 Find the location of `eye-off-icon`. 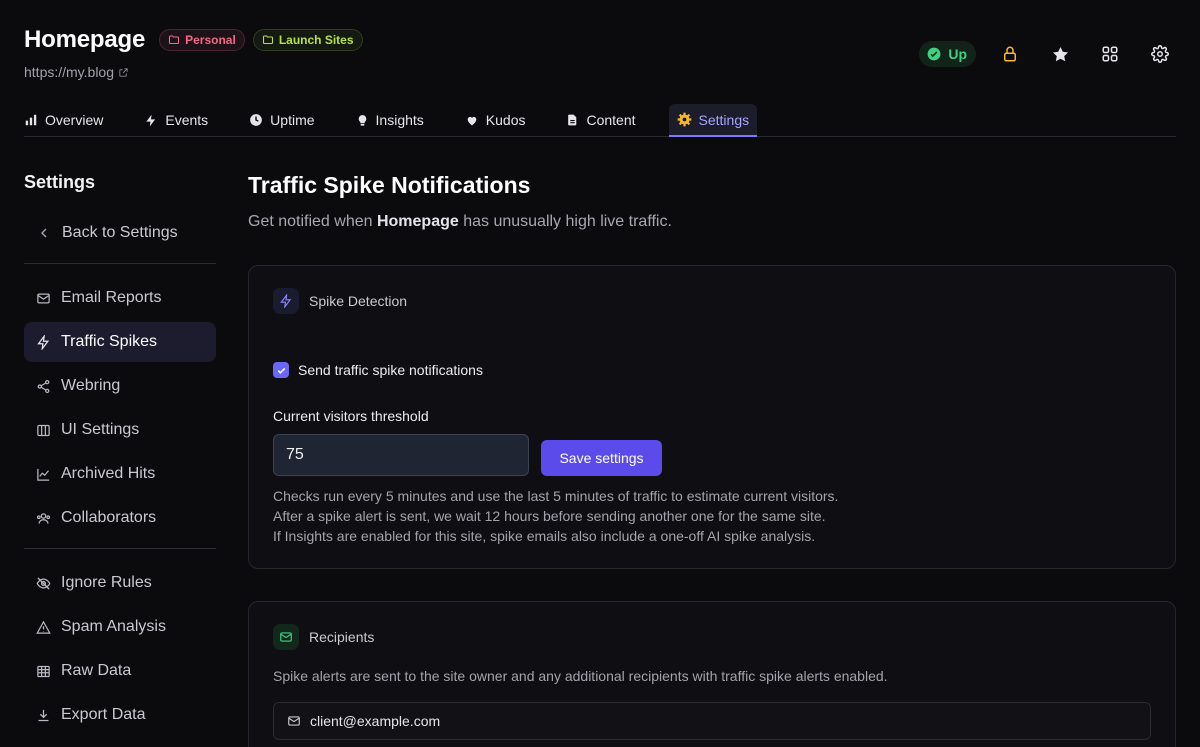

eye-off-icon is located at coordinates (43, 583).